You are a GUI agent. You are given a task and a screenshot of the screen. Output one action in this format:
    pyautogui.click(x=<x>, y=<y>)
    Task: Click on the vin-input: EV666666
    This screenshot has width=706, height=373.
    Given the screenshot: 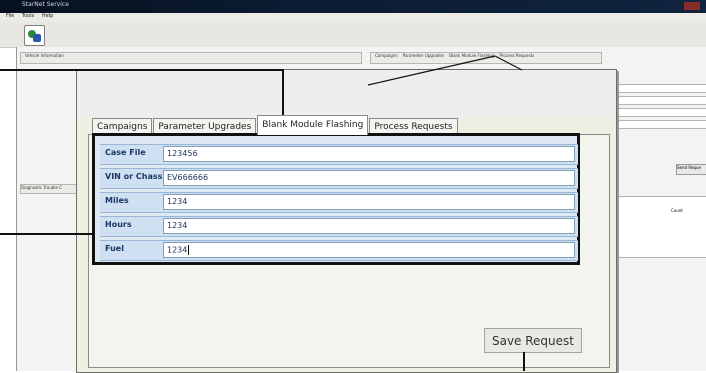 What is the action you would take?
    pyautogui.click(x=369, y=178)
    